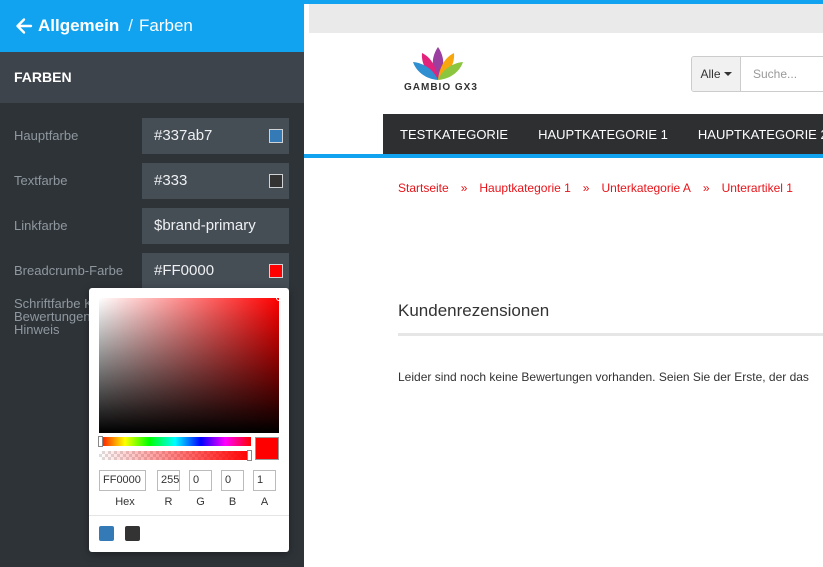 The width and height of the screenshot is (823, 567). I want to click on schriftfarbe-label-line: Hinweis, so click(37, 329).